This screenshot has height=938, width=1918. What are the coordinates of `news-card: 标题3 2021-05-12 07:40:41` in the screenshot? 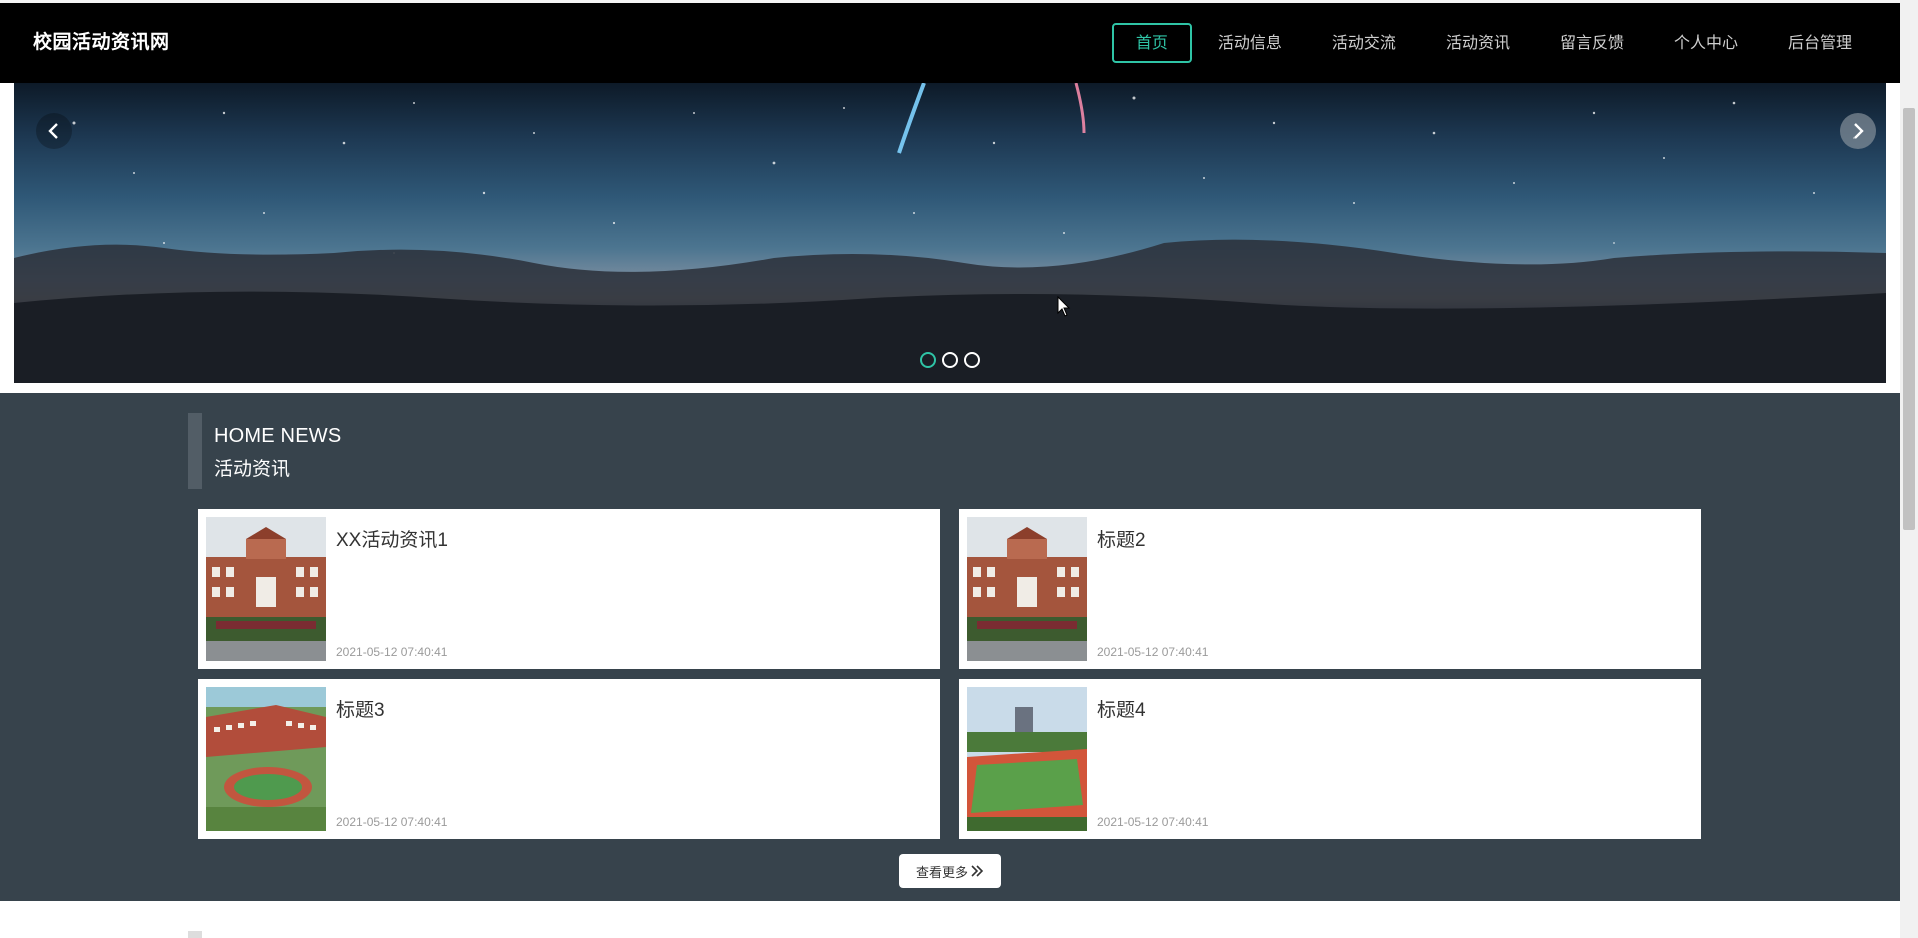 It's located at (569, 759).